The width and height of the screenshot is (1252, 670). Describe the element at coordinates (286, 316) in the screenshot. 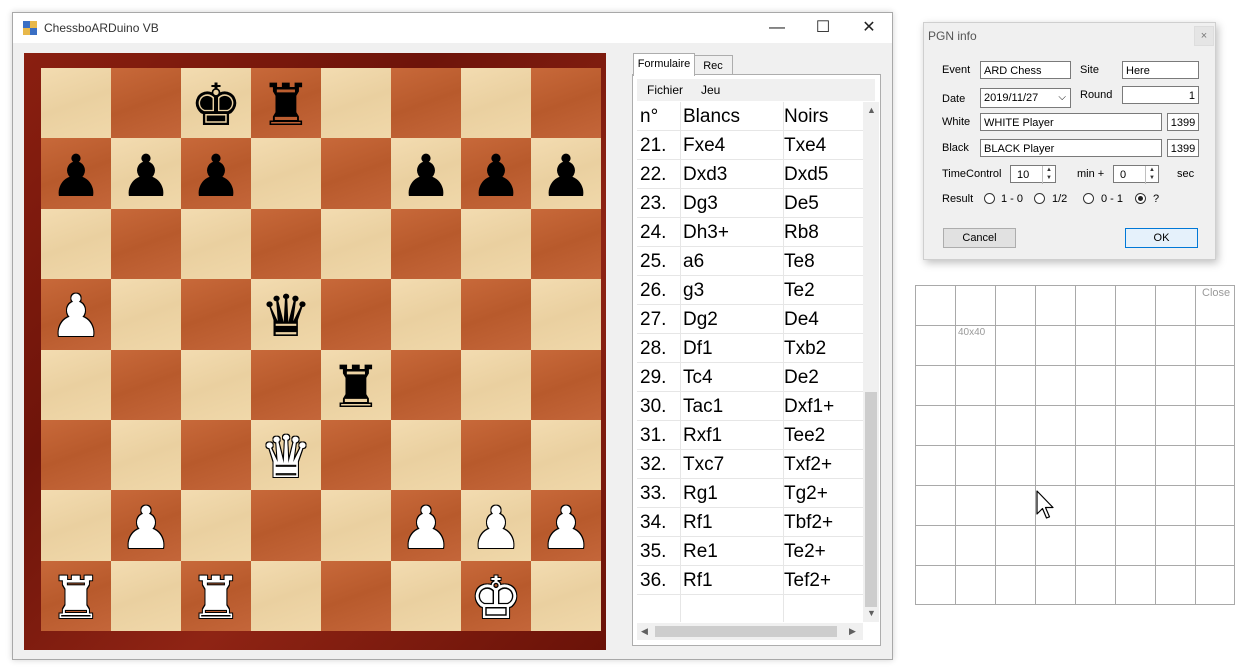

I see `black-queen-icon: ♛` at that location.